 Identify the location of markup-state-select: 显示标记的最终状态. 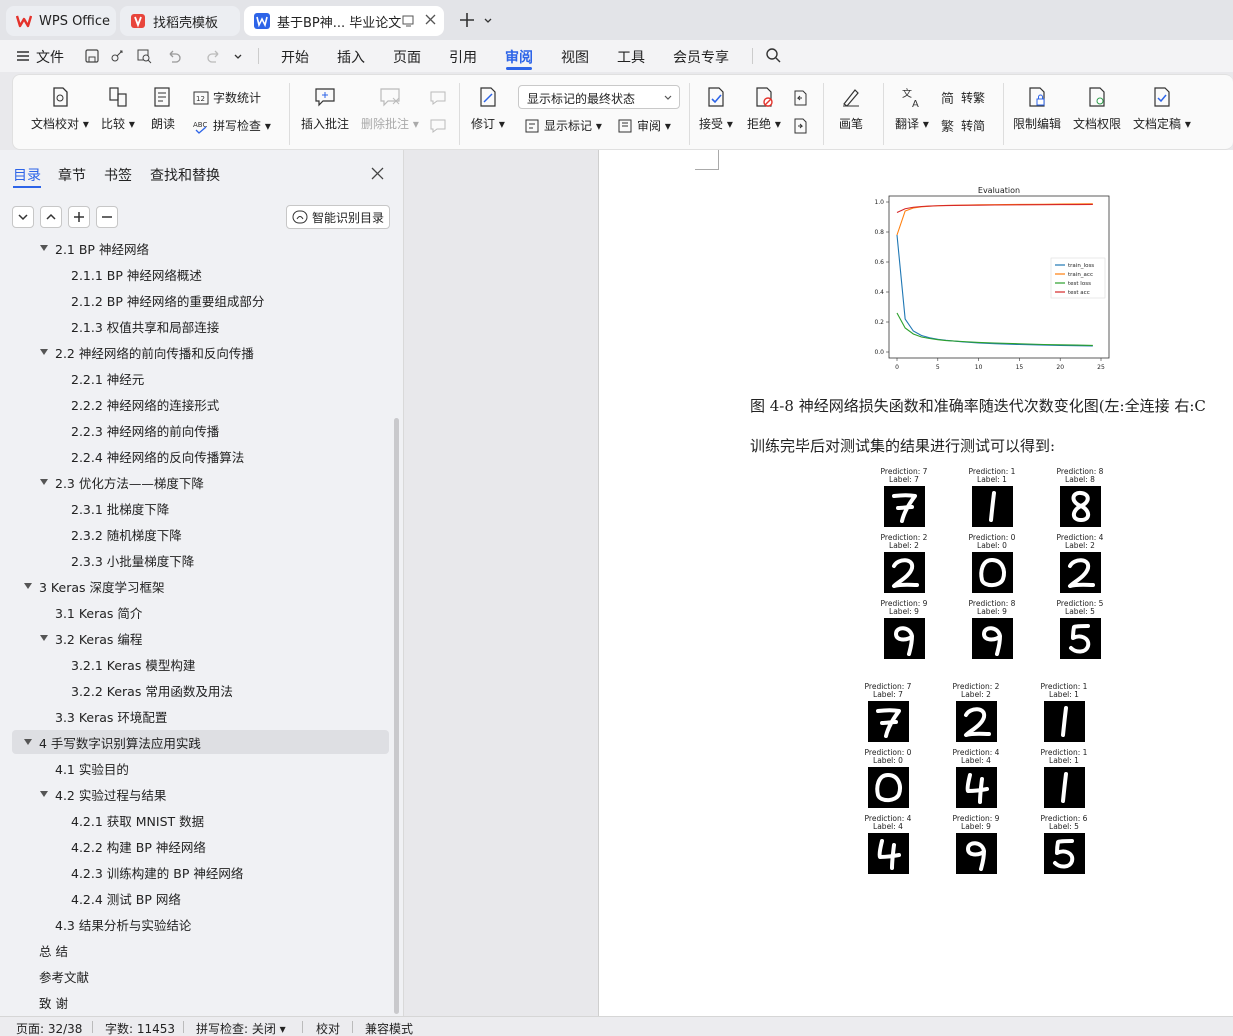
(599, 97).